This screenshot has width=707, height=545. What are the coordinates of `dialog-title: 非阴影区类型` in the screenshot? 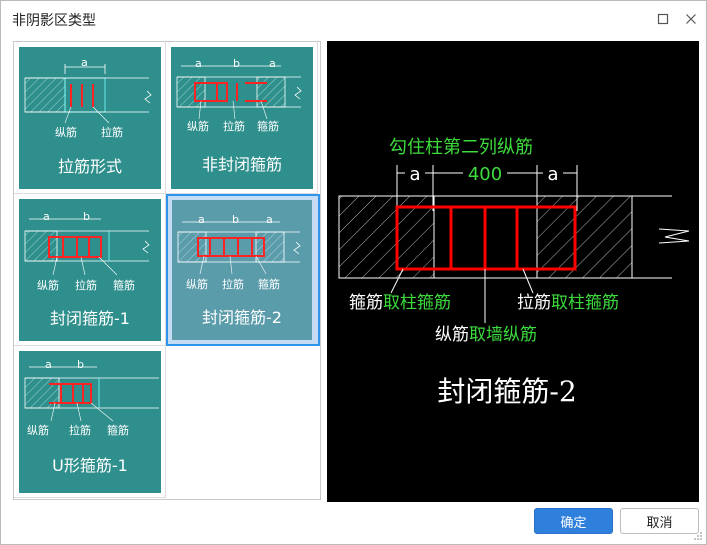 It's located at (54, 21).